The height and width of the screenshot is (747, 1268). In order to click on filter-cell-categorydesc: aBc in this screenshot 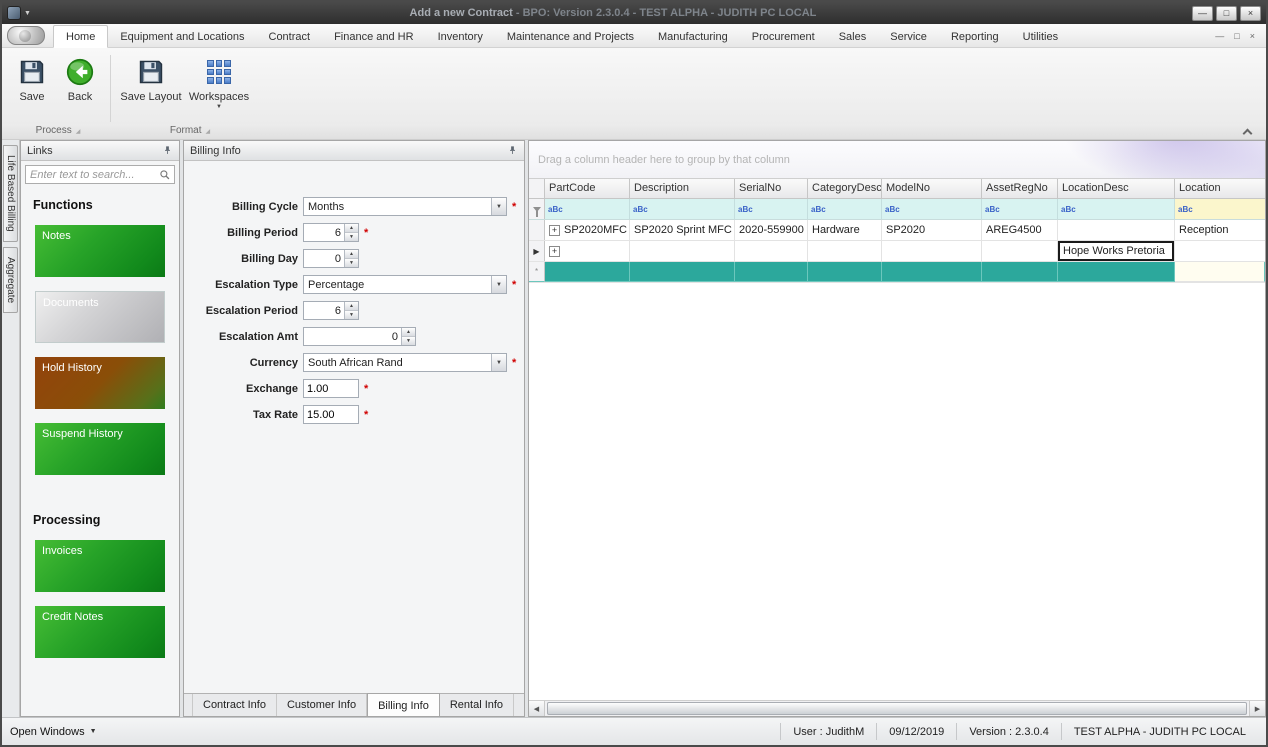, I will do `click(845, 209)`.